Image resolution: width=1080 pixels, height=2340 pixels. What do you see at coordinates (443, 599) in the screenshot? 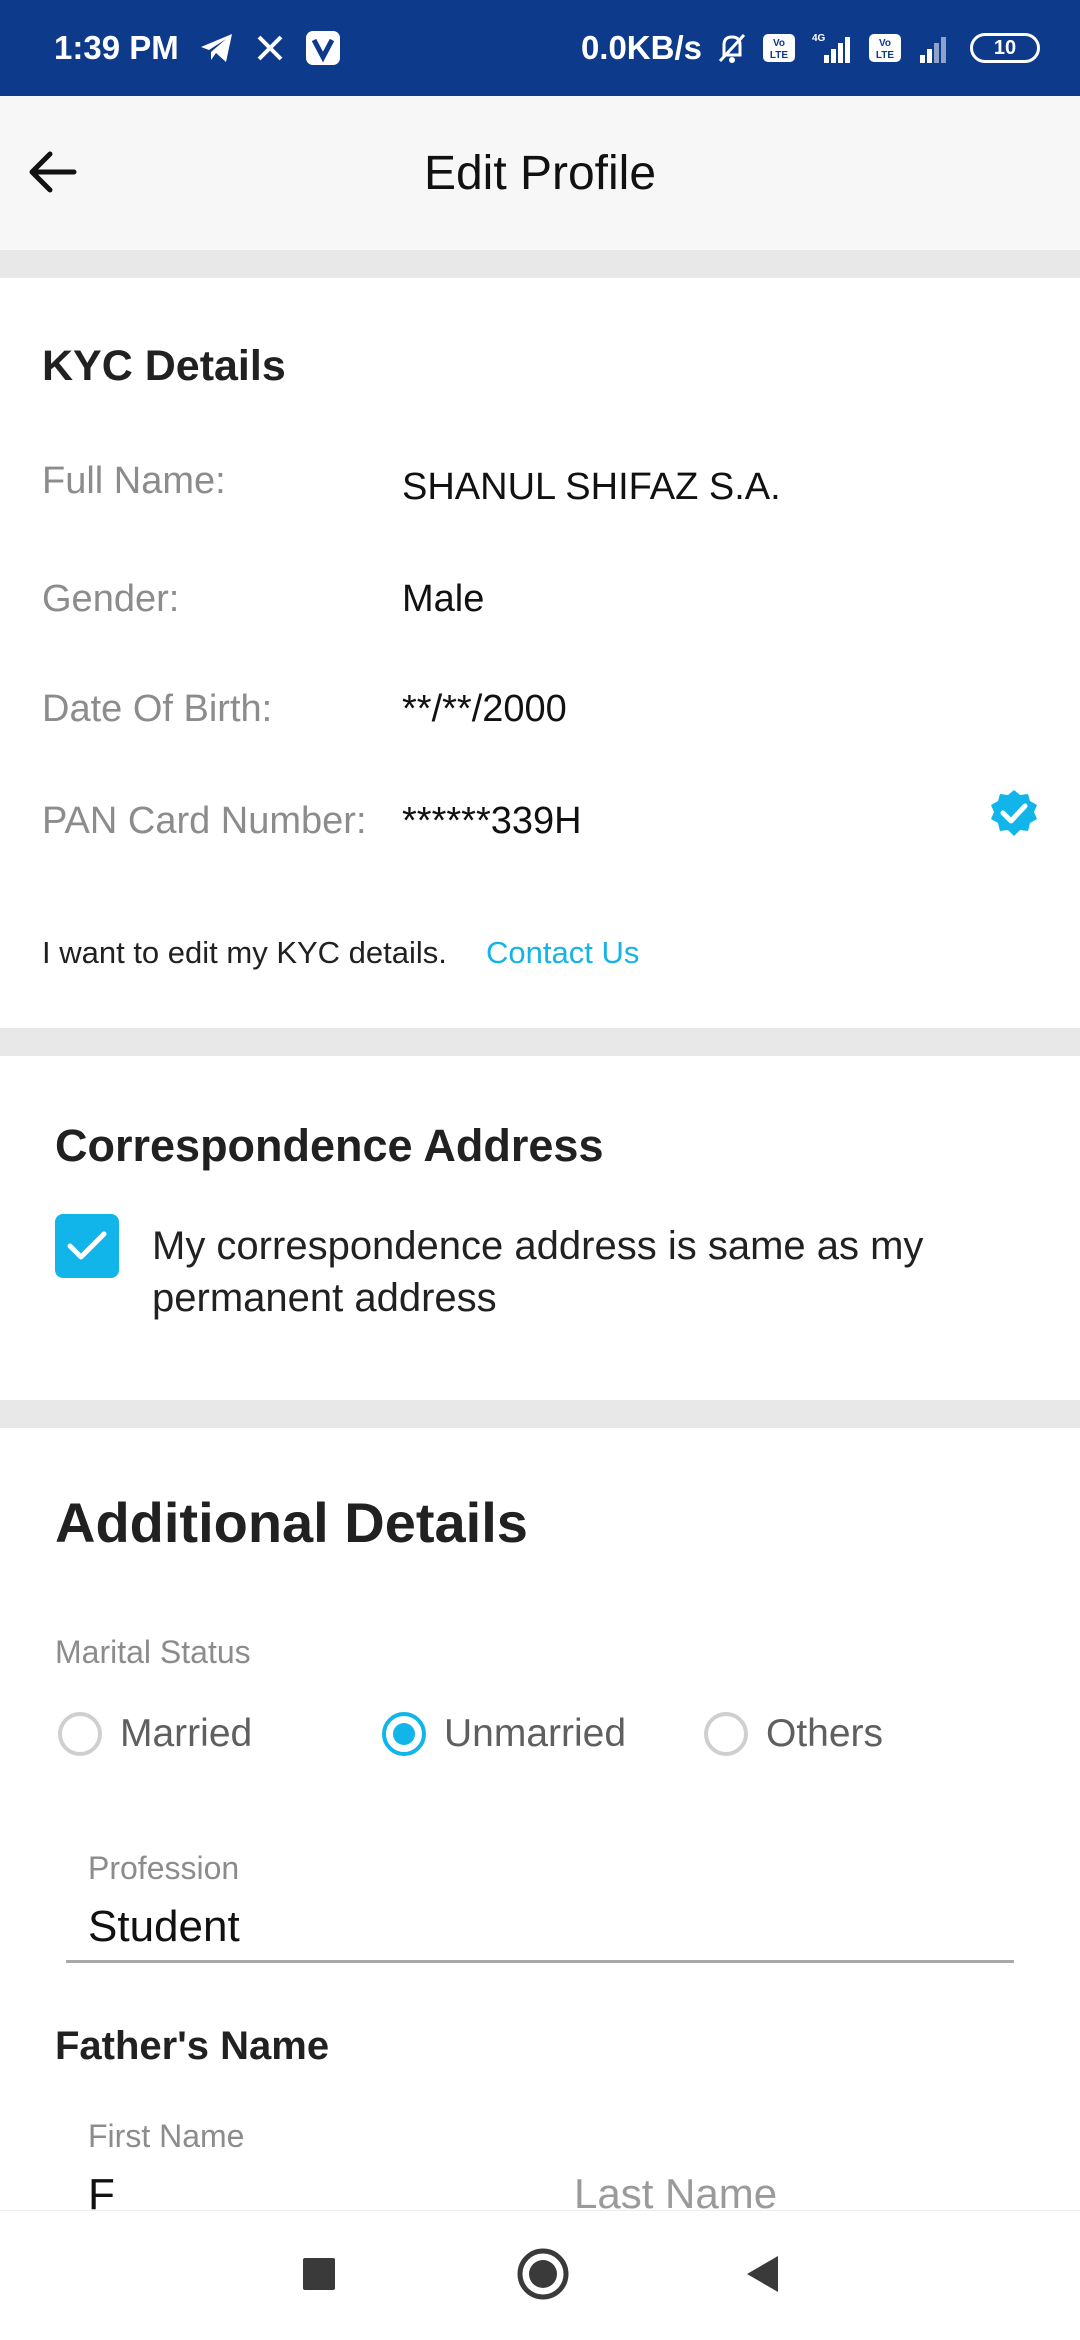
I see `gender-value: Male` at bounding box center [443, 599].